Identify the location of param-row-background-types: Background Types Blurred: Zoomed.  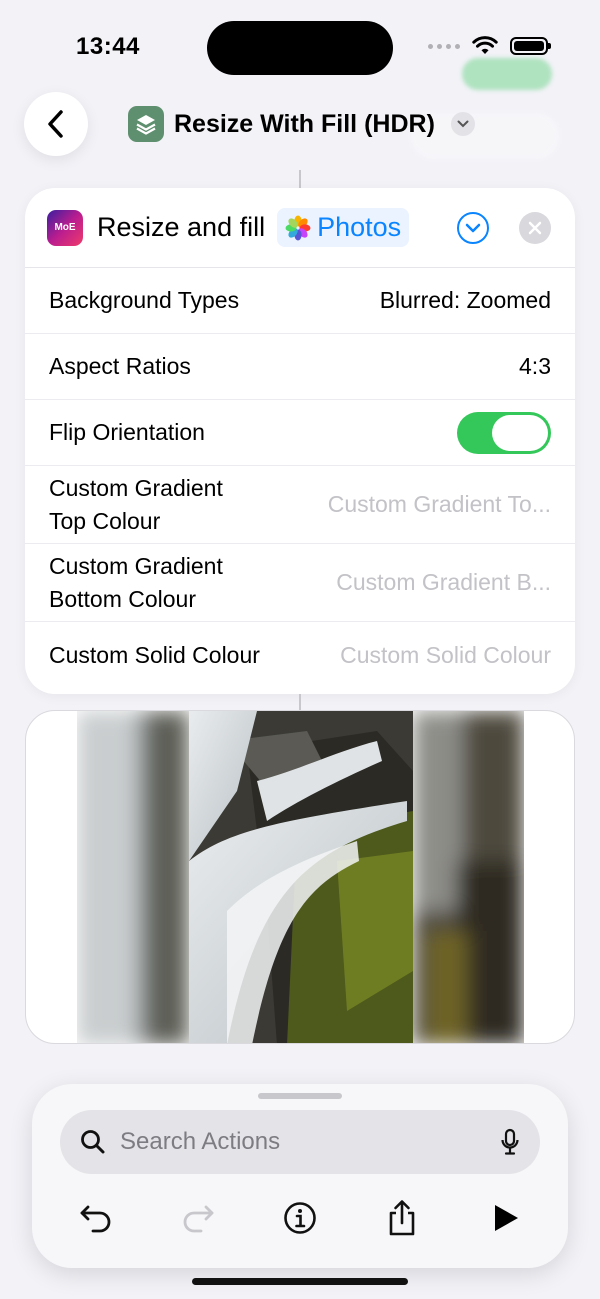
(300, 301).